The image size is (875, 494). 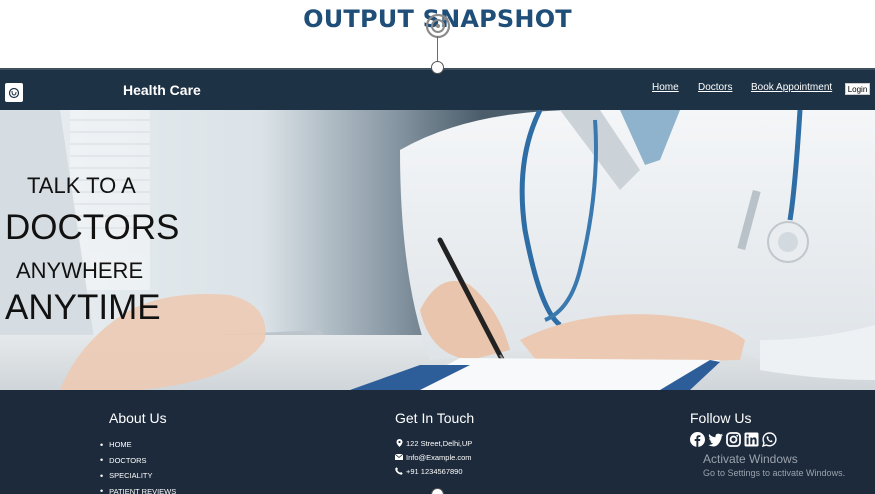 I want to click on nav-link-doctors: Doctors, so click(x=715, y=87).